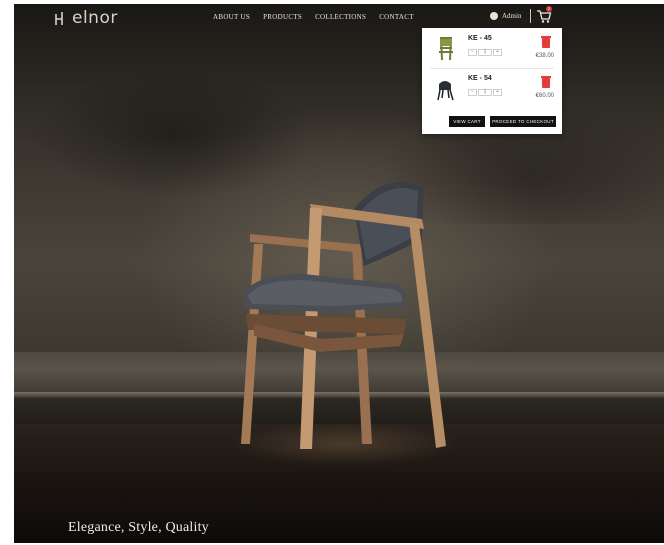 Image resolution: width=664 pixels, height=545 pixels. What do you see at coordinates (492, 68) in the screenshot?
I see `item-divider` at bounding box center [492, 68].